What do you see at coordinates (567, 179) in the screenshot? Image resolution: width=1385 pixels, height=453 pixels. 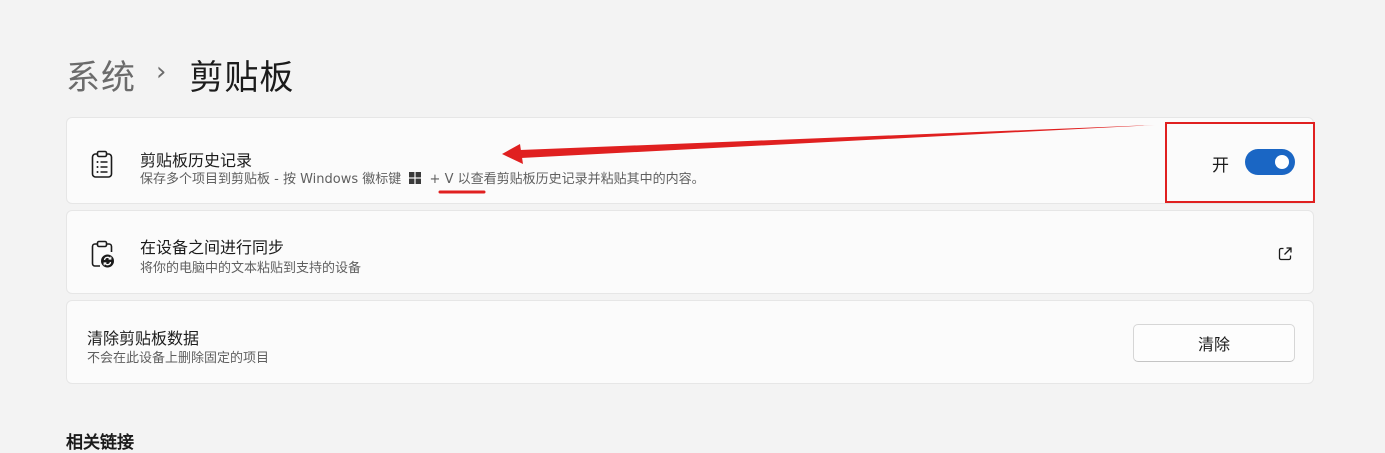 I see `clipboard-history-desc-after: + V 以查看剪贴板历史记录并粘贴其中的内容。` at bounding box center [567, 179].